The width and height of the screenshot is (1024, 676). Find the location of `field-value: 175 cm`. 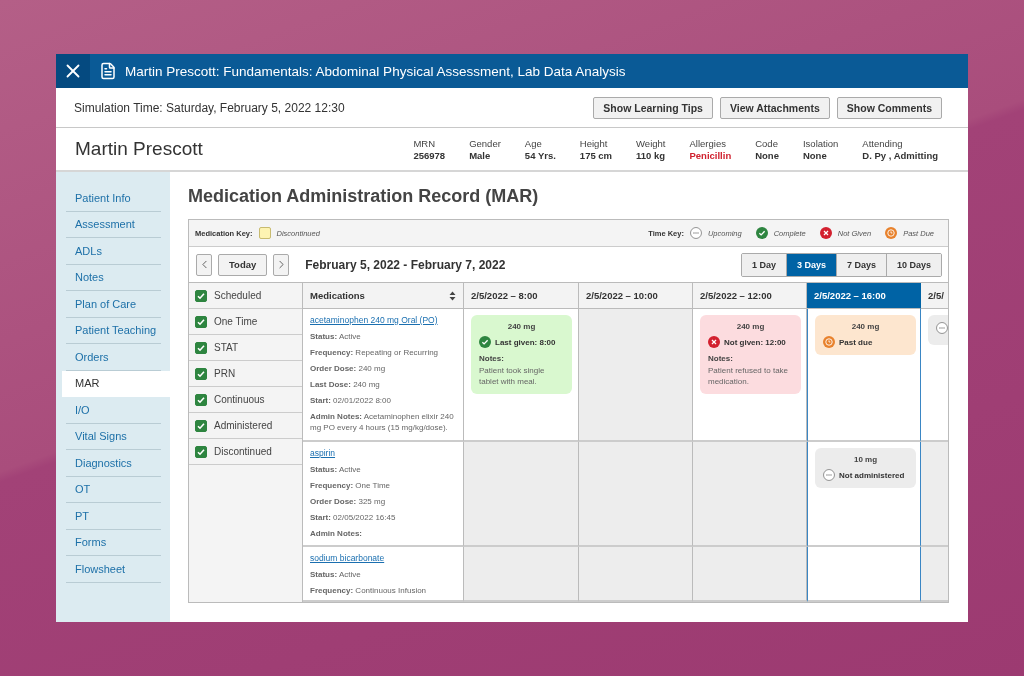

field-value: 175 cm is located at coordinates (596, 155).